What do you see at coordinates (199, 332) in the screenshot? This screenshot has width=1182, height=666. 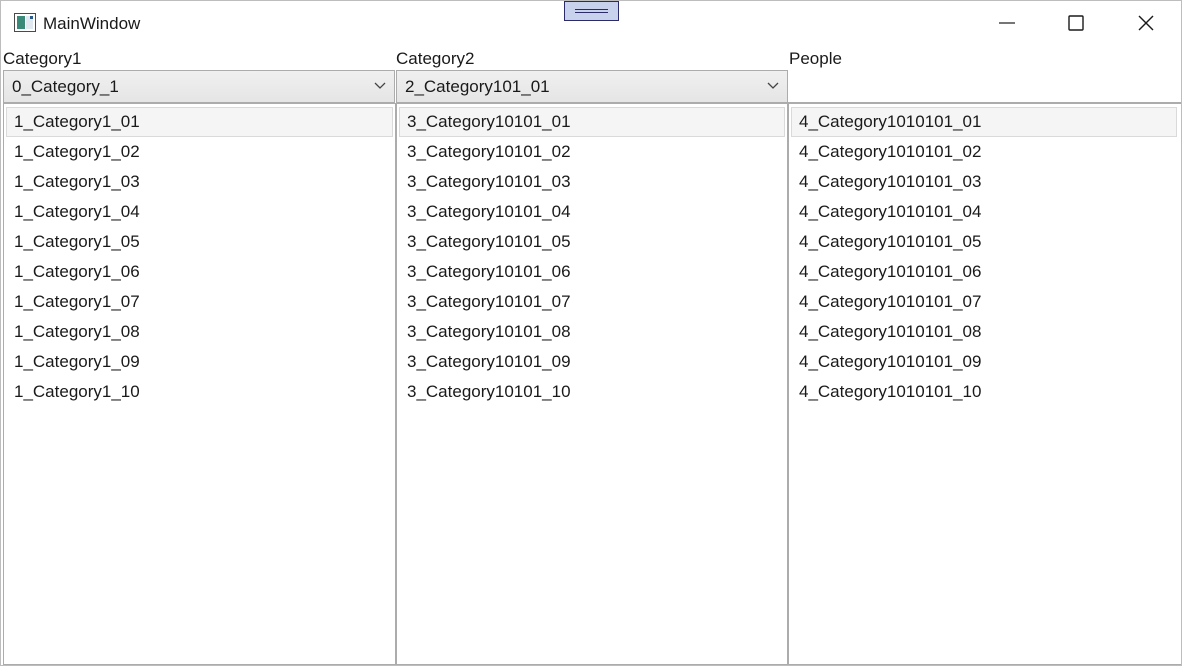 I see `list-item: 1_Category1_08` at bounding box center [199, 332].